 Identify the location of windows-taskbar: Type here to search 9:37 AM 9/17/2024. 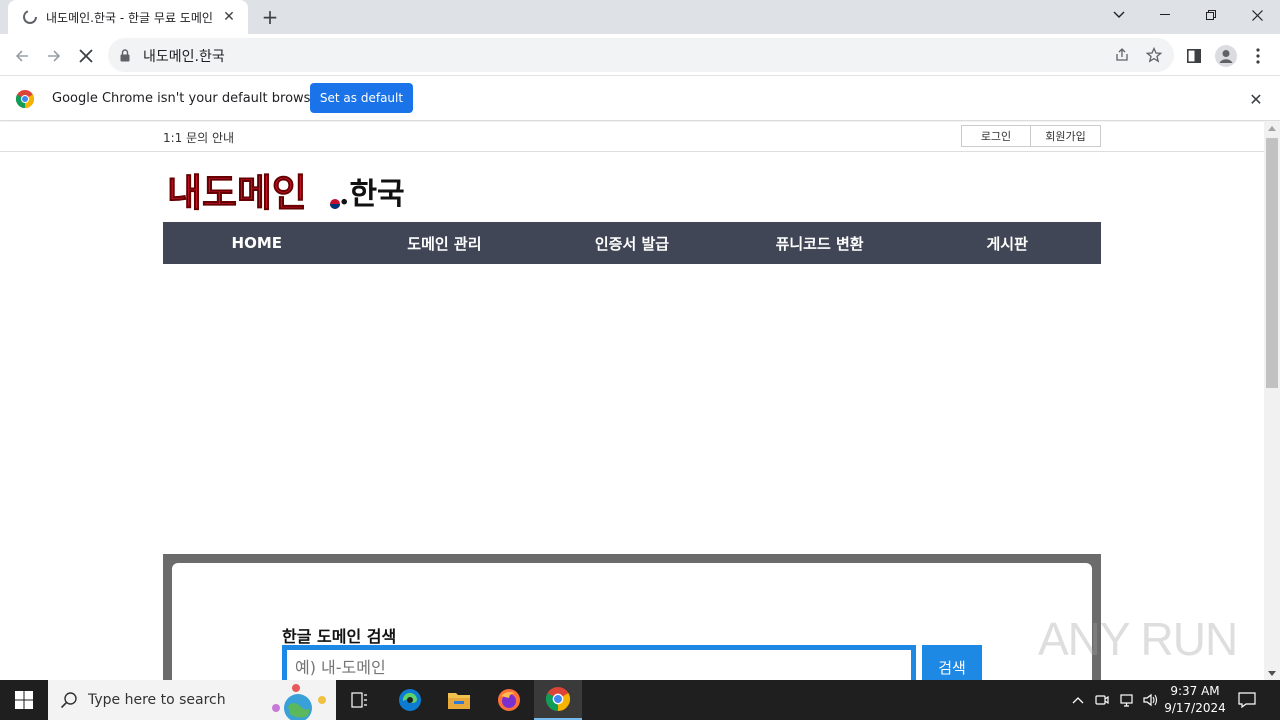
(640, 701).